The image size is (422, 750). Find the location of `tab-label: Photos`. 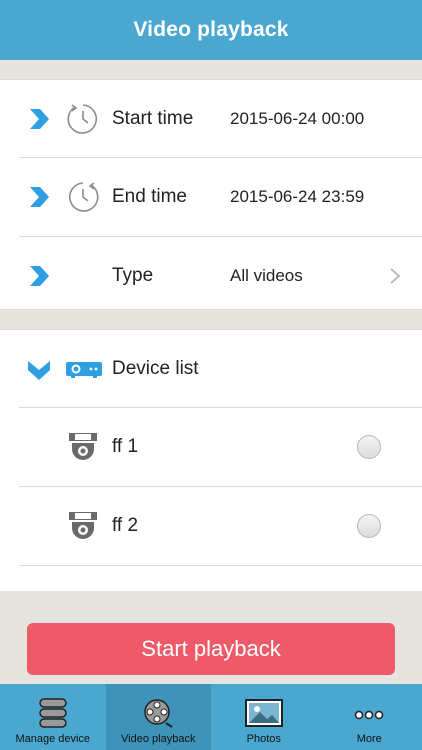

tab-label: Photos is located at coordinates (263, 739).